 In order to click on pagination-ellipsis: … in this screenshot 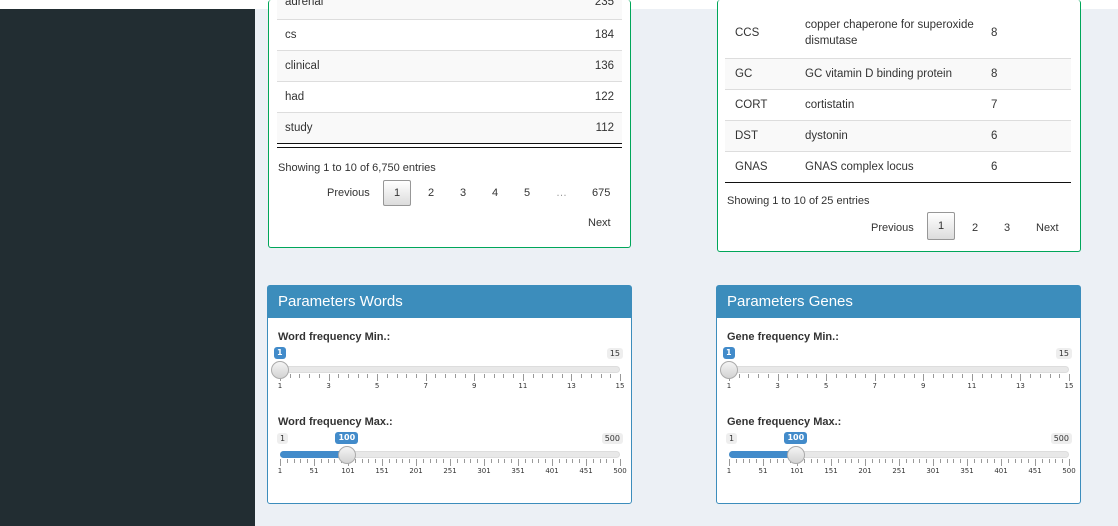, I will do `click(561, 193)`.